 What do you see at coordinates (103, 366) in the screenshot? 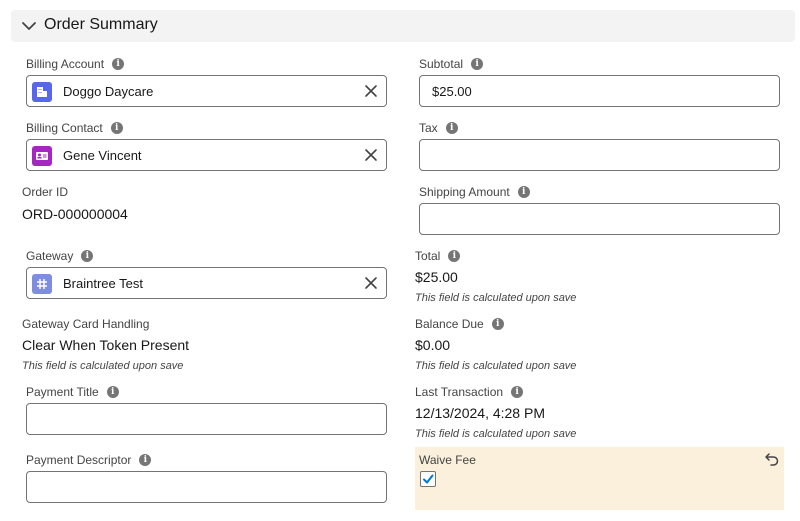
I see `card-handling-note: This field is calculated upon save` at bounding box center [103, 366].